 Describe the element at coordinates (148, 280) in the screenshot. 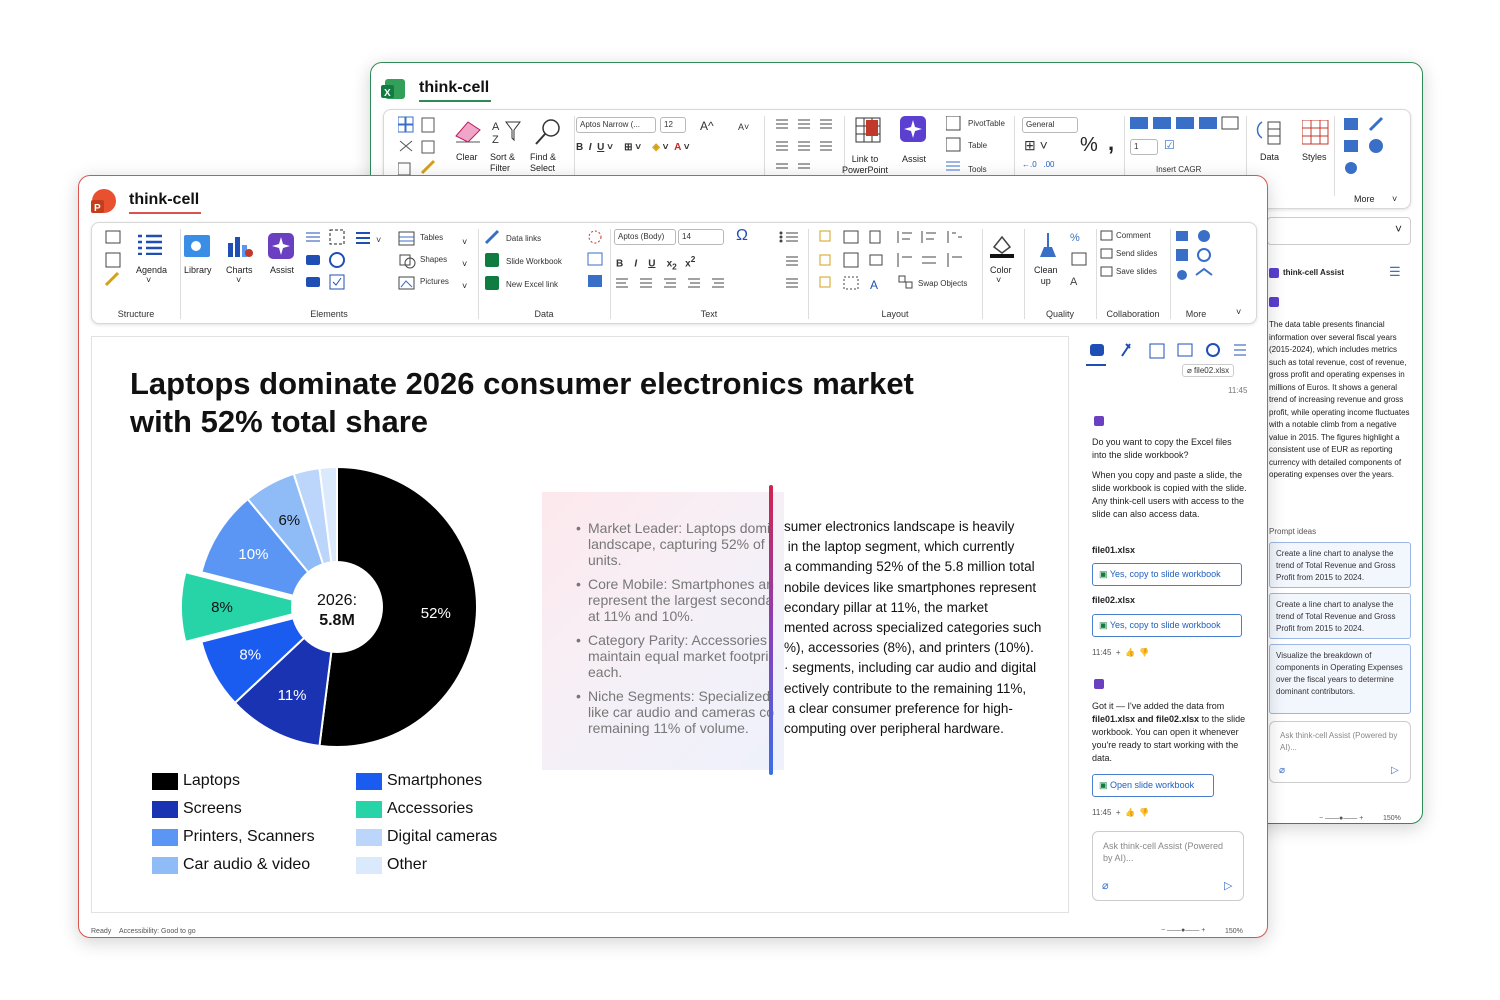

I see `agenda-dropdown-icon: ˅` at that location.